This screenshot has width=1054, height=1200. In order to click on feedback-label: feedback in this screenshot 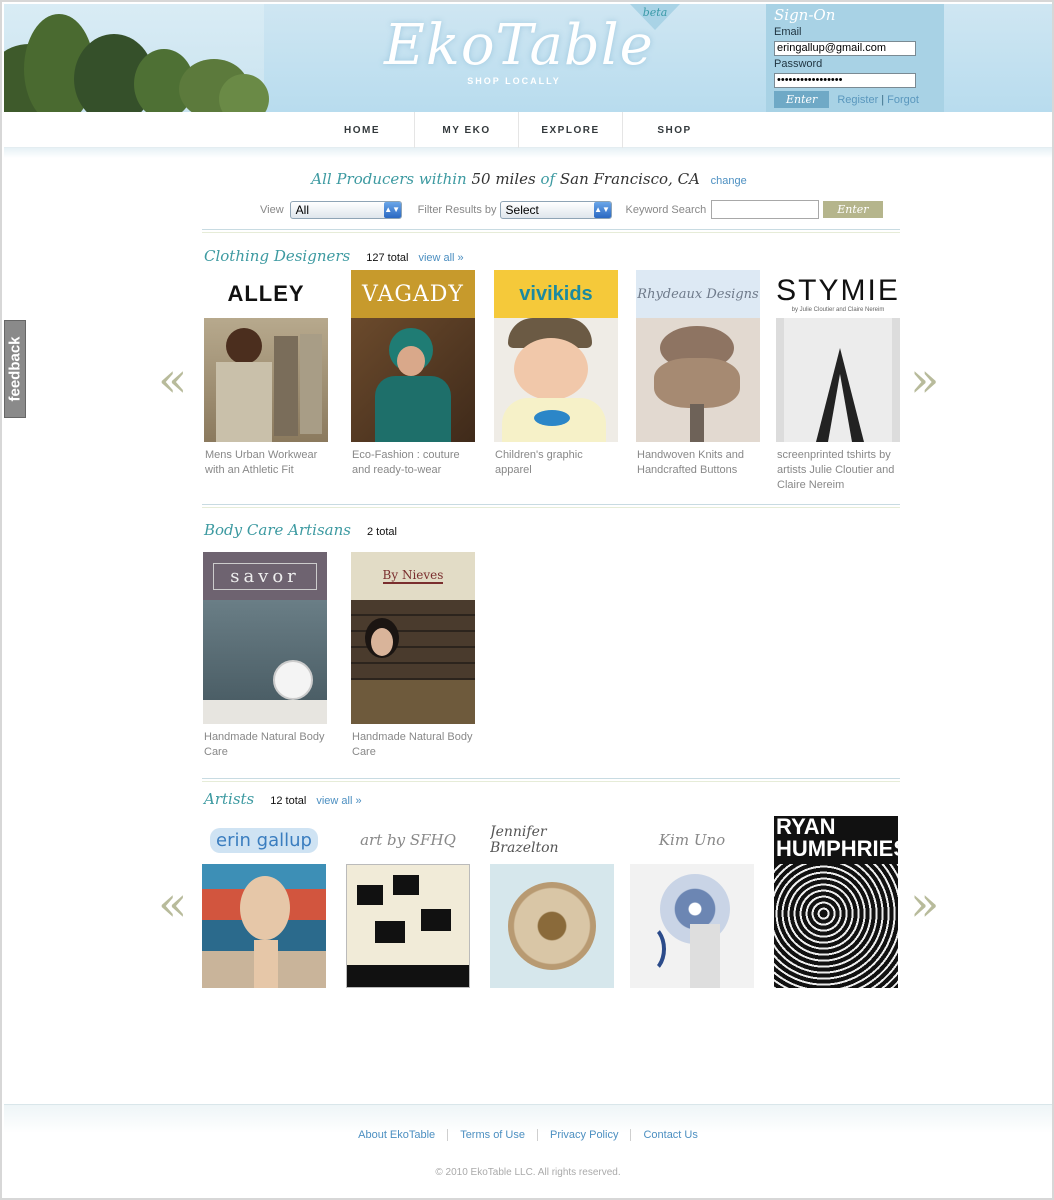, I will do `click(15, 369)`.